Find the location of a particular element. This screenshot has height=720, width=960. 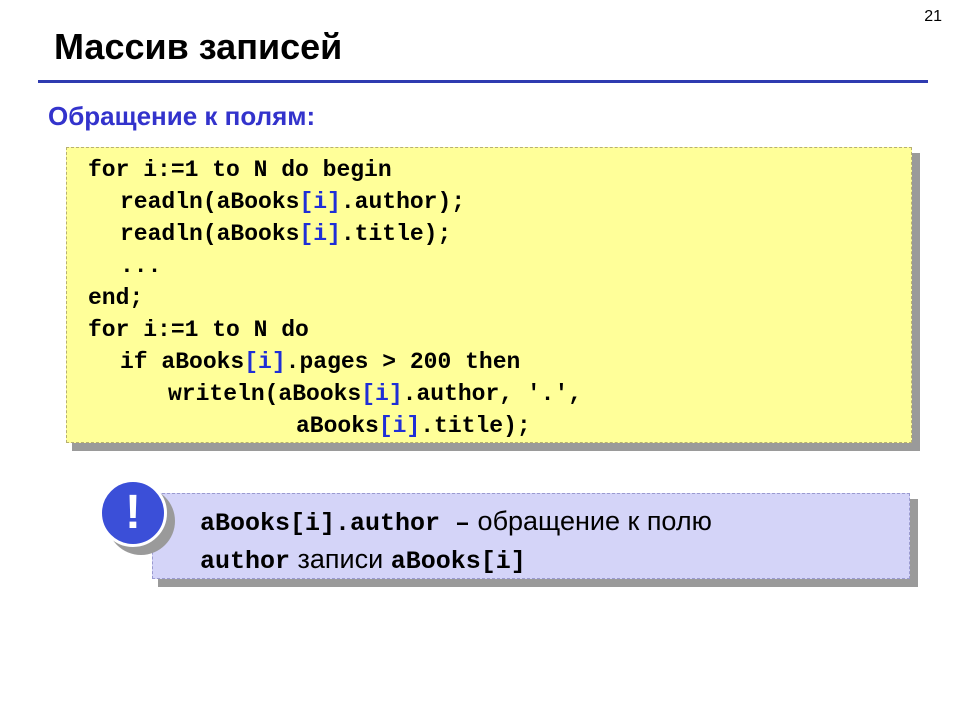

code-line: for i:=1 to N do begin is located at coordinates (240, 170).